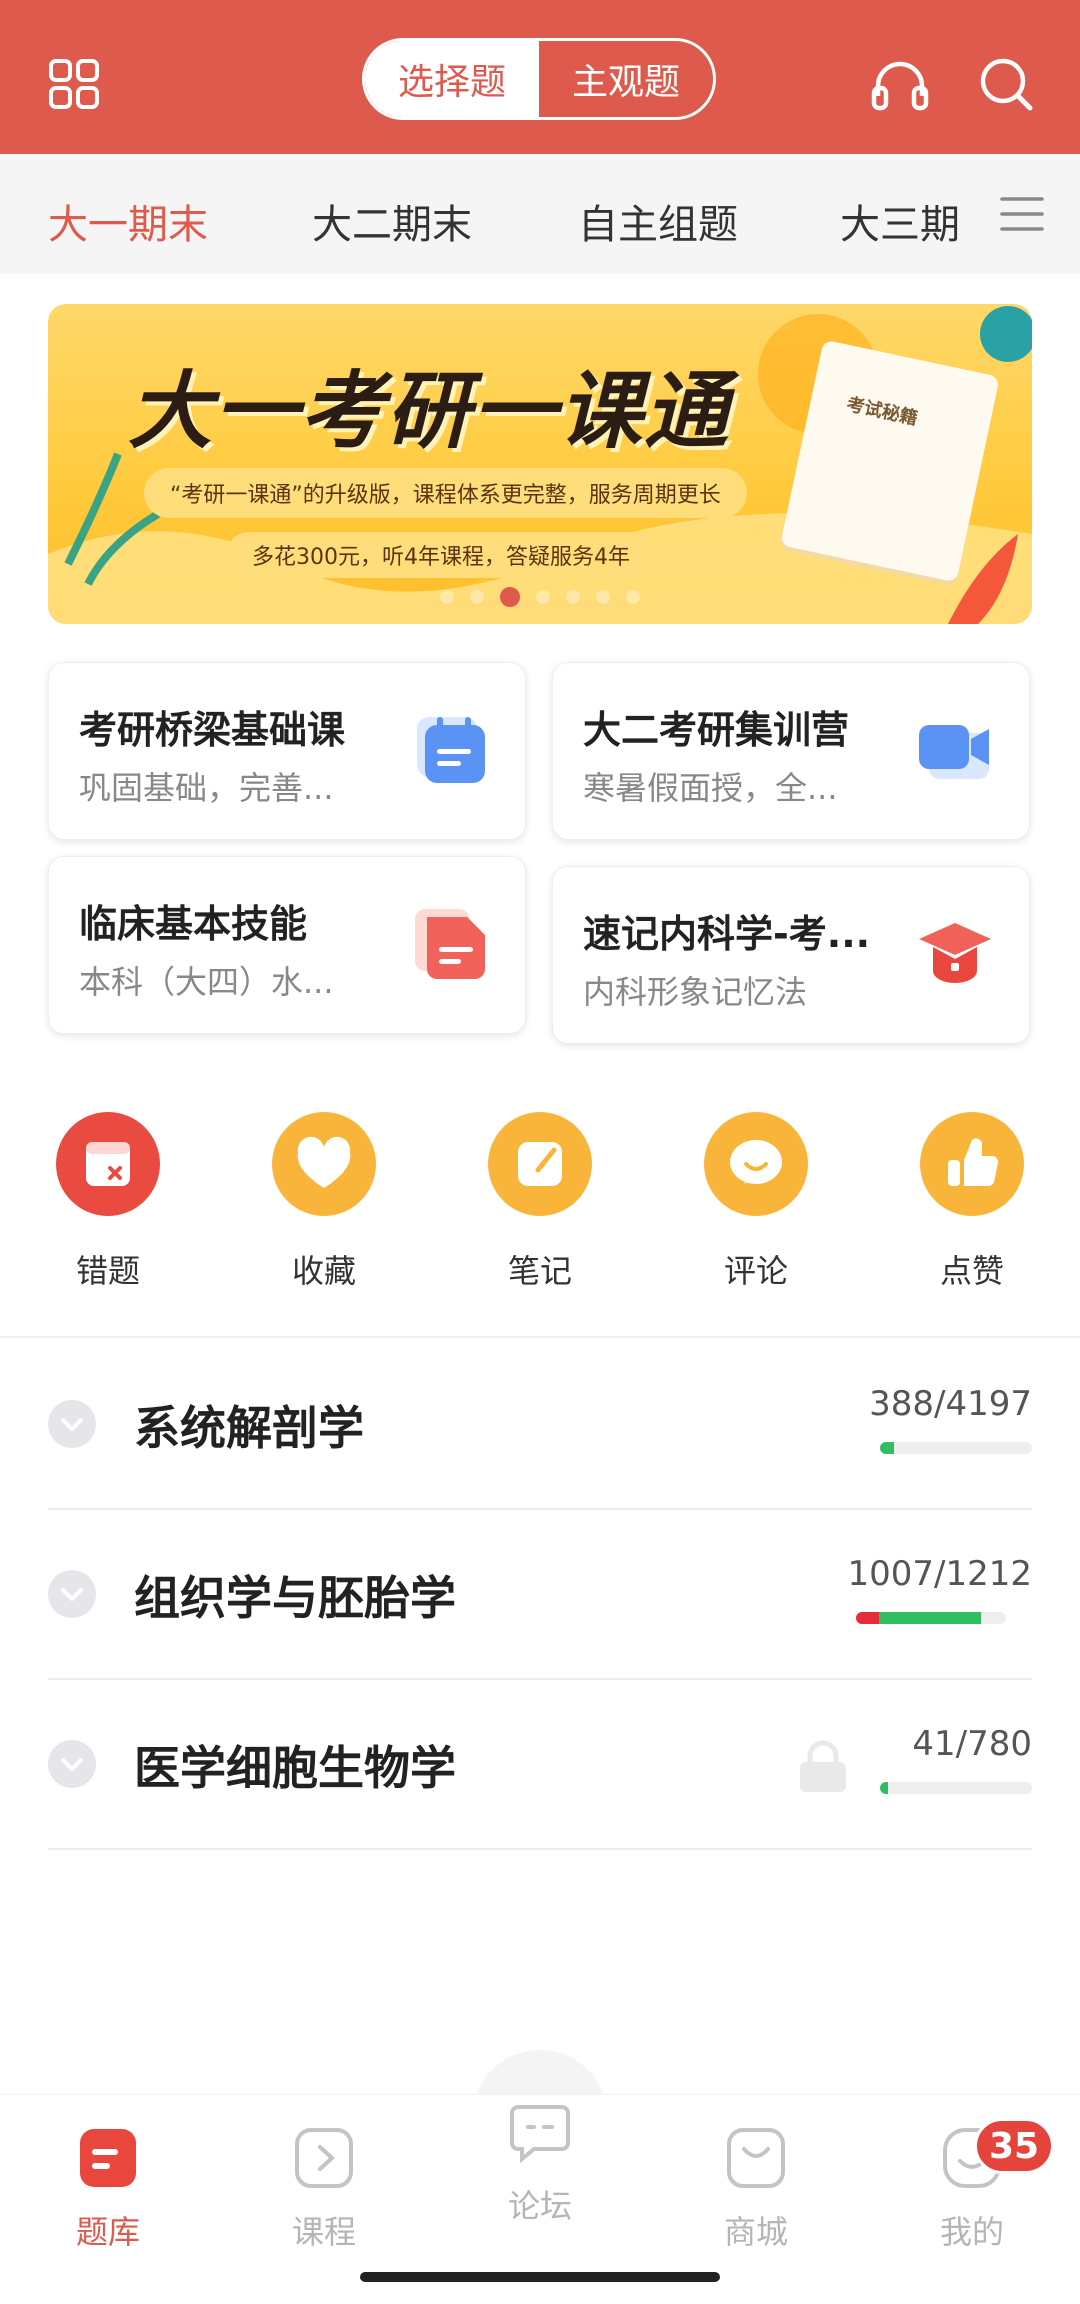 The image size is (1080, 2304). What do you see at coordinates (823, 1766) in the screenshot?
I see `lock-icon` at bounding box center [823, 1766].